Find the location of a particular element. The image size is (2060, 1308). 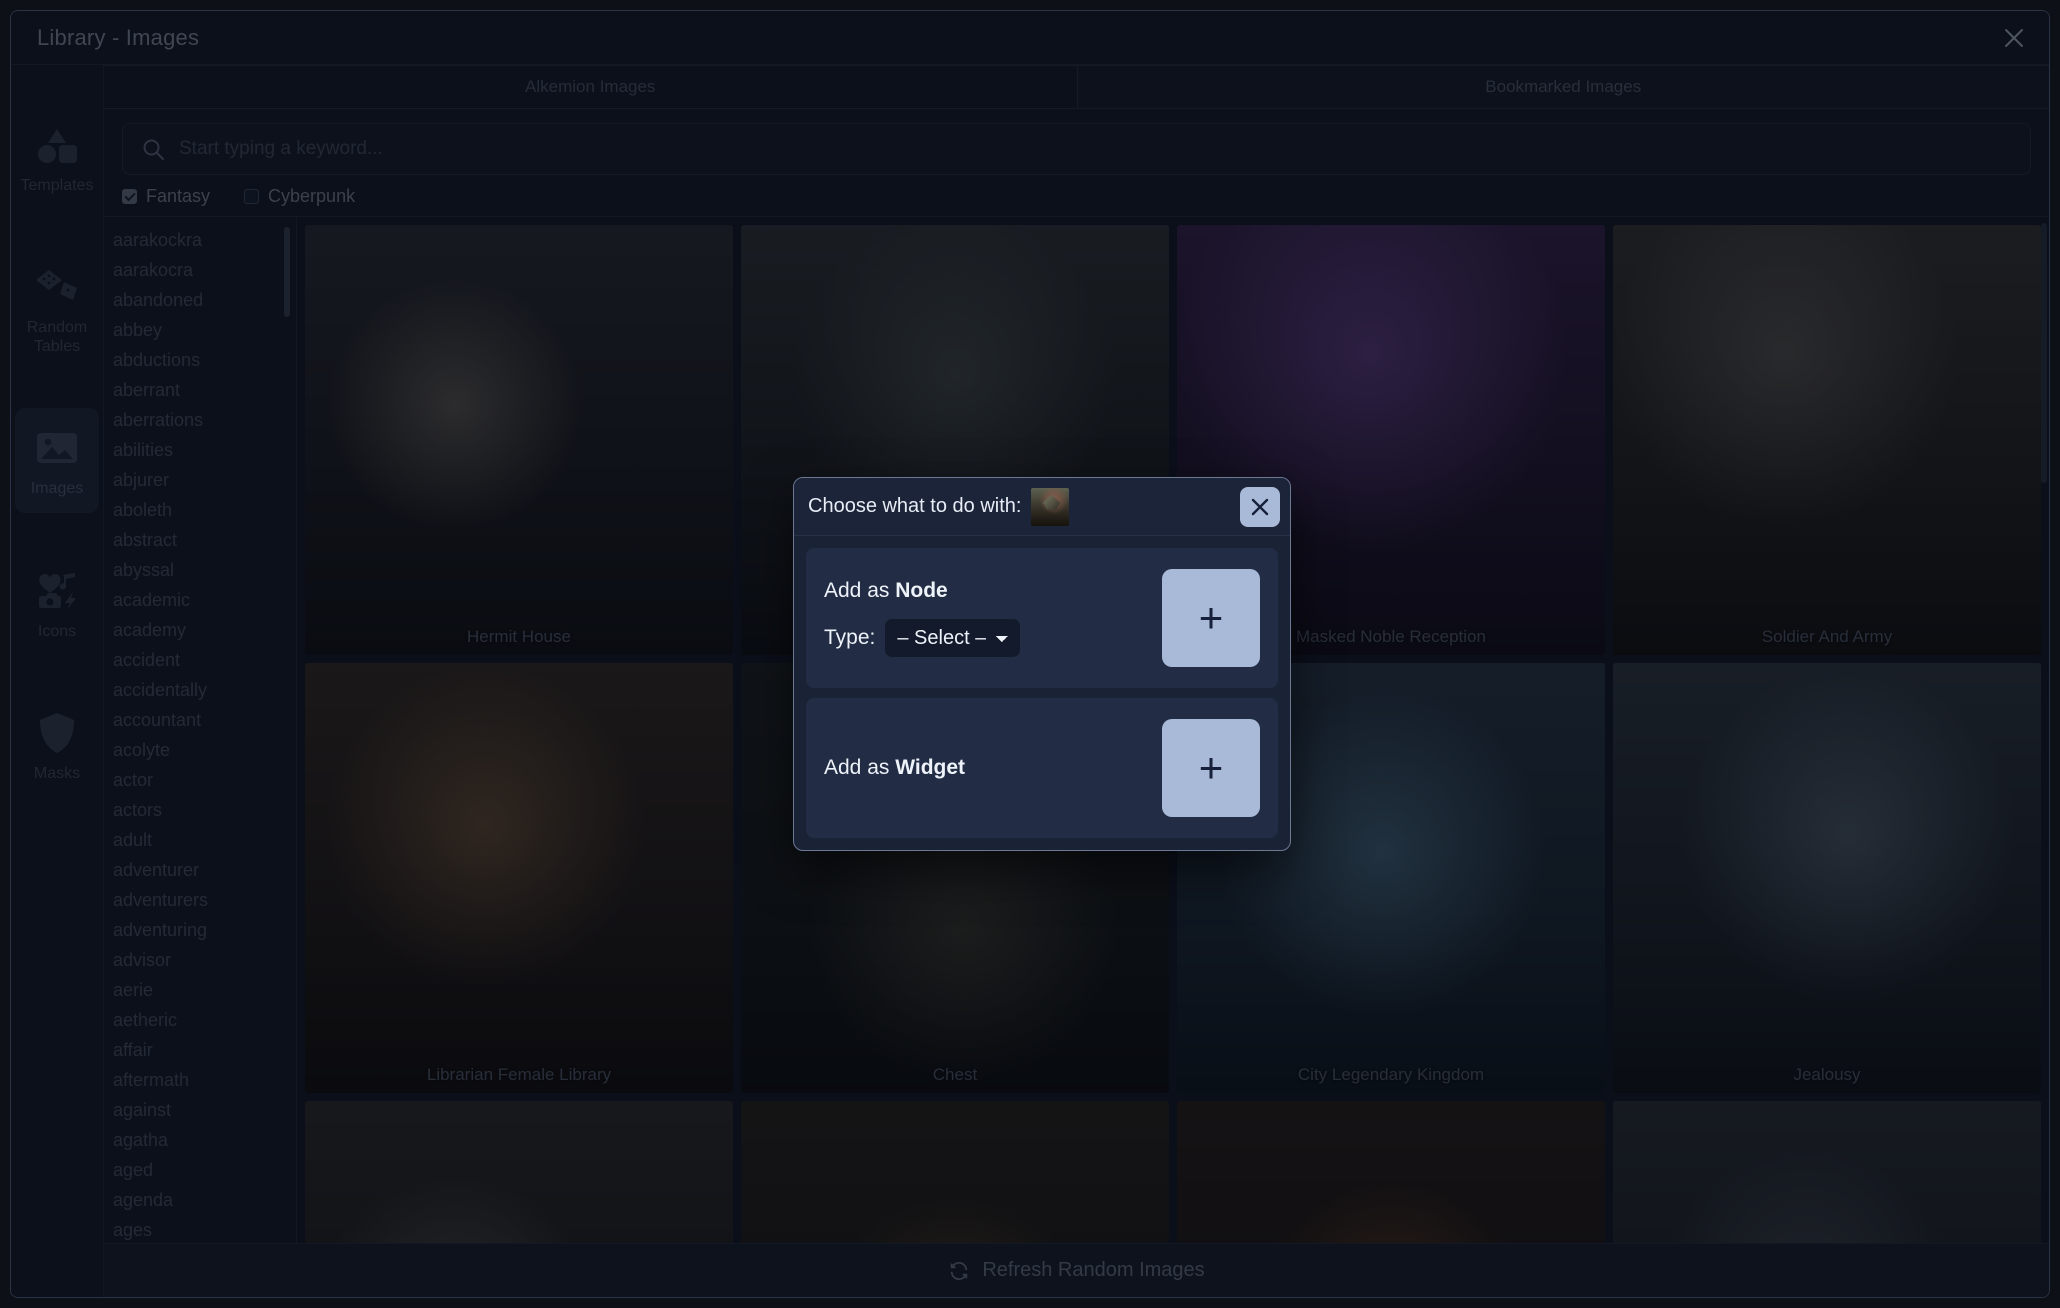

add-as-node-option: Add as Node Type: – Select – + is located at coordinates (1042, 618).